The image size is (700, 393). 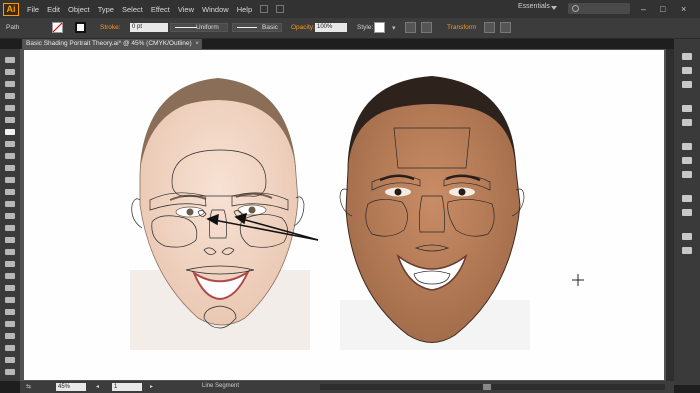 What do you see at coordinates (643, 9) in the screenshot?
I see `minimize-button: –` at bounding box center [643, 9].